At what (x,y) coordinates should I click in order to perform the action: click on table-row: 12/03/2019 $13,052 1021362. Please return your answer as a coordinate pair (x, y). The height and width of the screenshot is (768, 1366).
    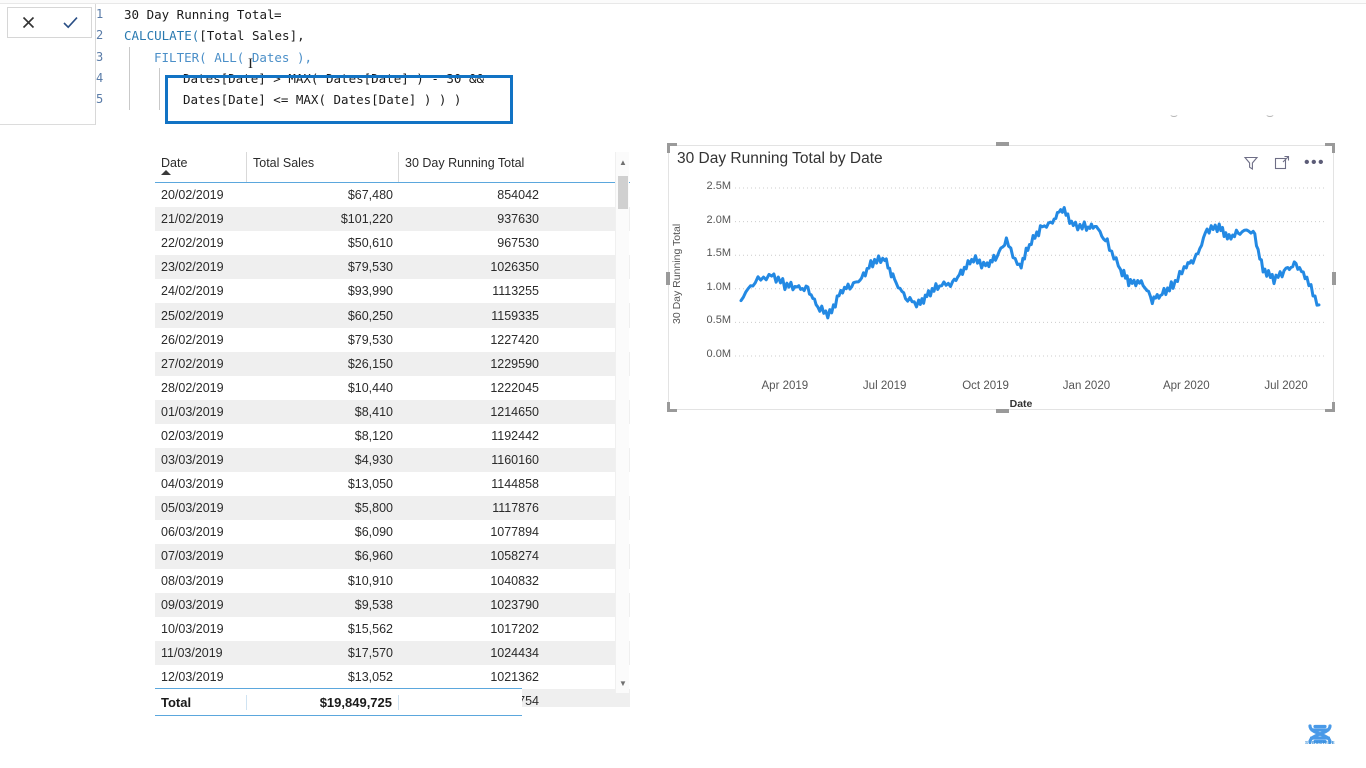
    Looking at the image, I should click on (392, 677).